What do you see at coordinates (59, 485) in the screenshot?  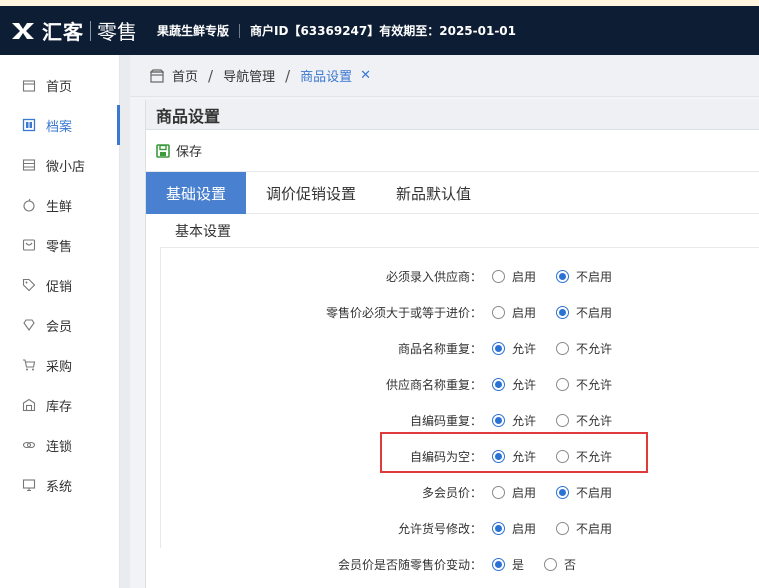 I see `sidebar-item-10: 系统` at bounding box center [59, 485].